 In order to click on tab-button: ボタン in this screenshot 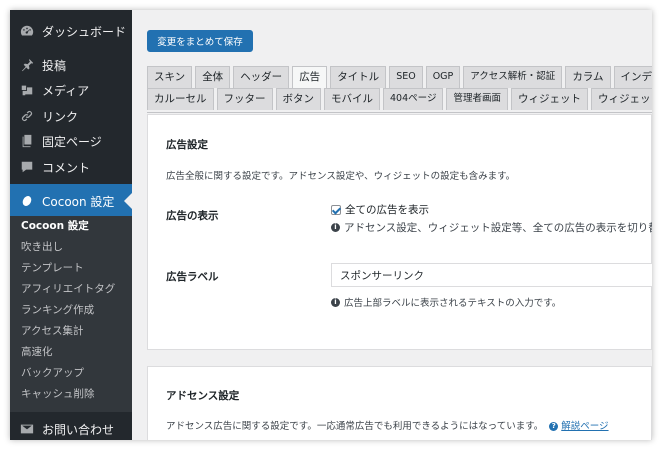, I will do `click(298, 99)`.